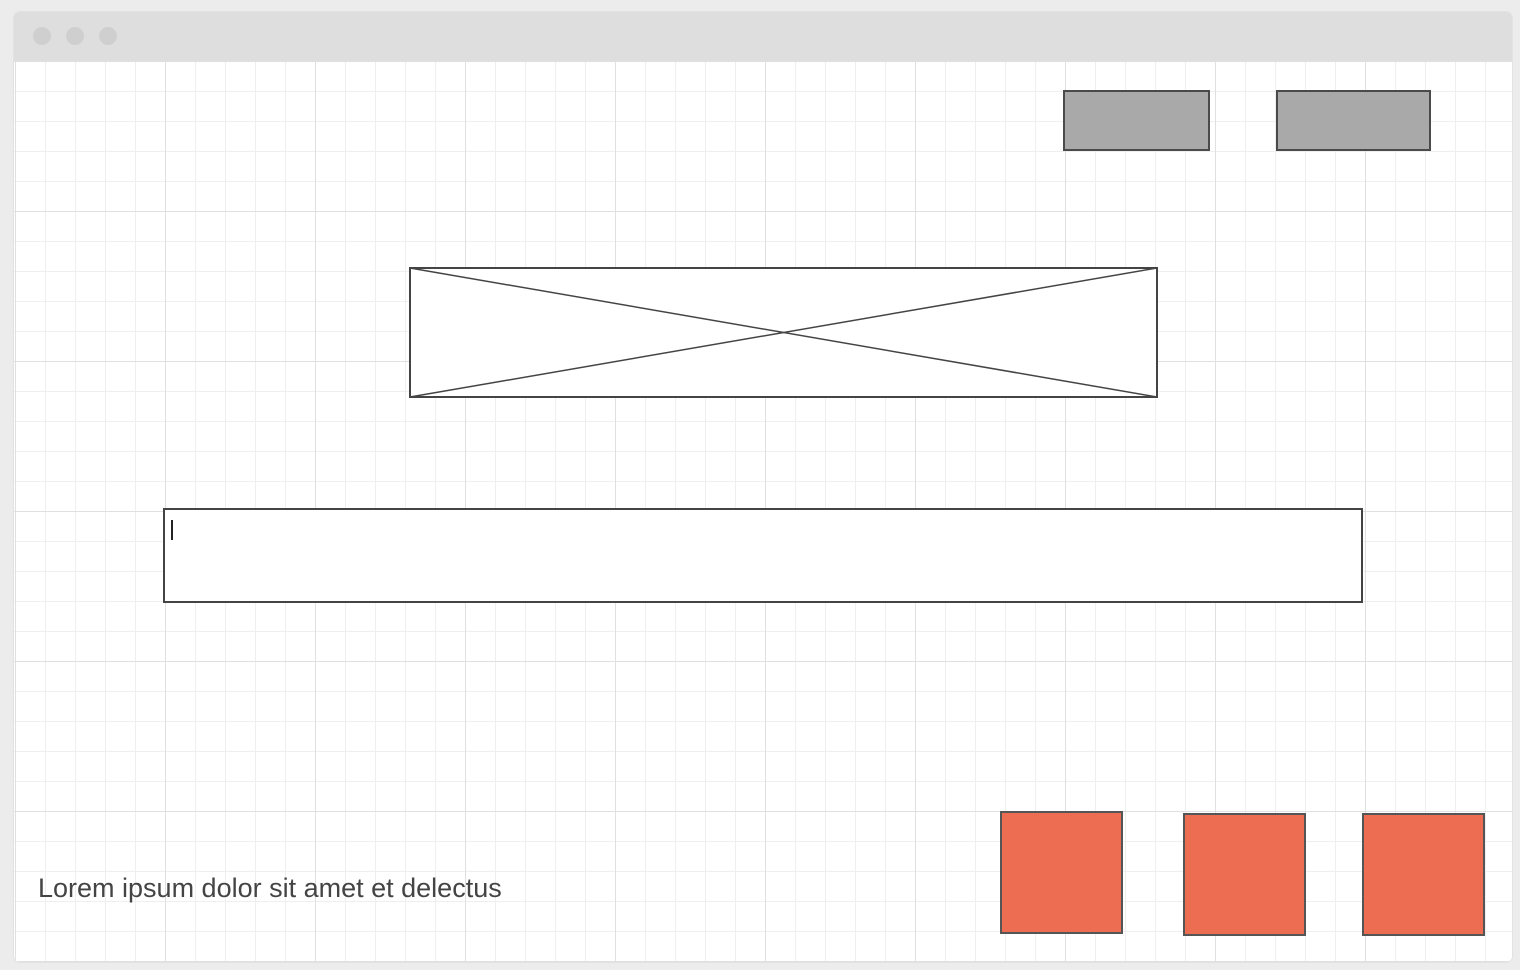 This screenshot has width=1520, height=970. What do you see at coordinates (270, 888) in the screenshot?
I see `footer-text: Lorem ipsum dolor sit amet et delectus` at bounding box center [270, 888].